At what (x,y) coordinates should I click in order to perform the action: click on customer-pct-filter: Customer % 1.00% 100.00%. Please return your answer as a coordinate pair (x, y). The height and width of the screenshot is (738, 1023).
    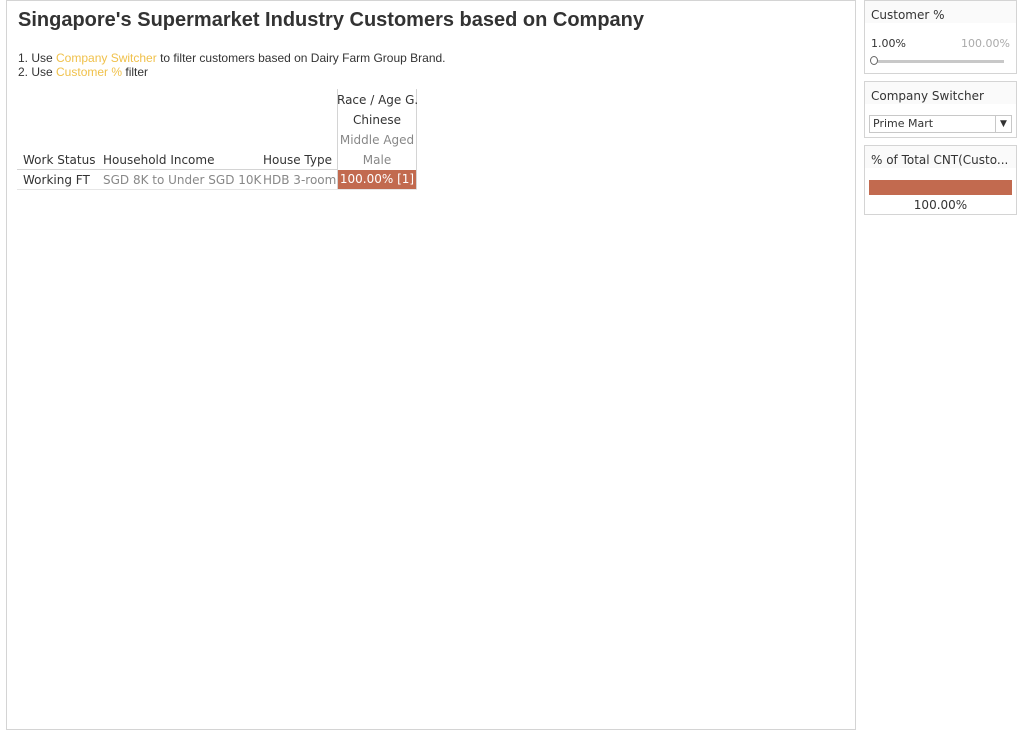
    Looking at the image, I should click on (940, 37).